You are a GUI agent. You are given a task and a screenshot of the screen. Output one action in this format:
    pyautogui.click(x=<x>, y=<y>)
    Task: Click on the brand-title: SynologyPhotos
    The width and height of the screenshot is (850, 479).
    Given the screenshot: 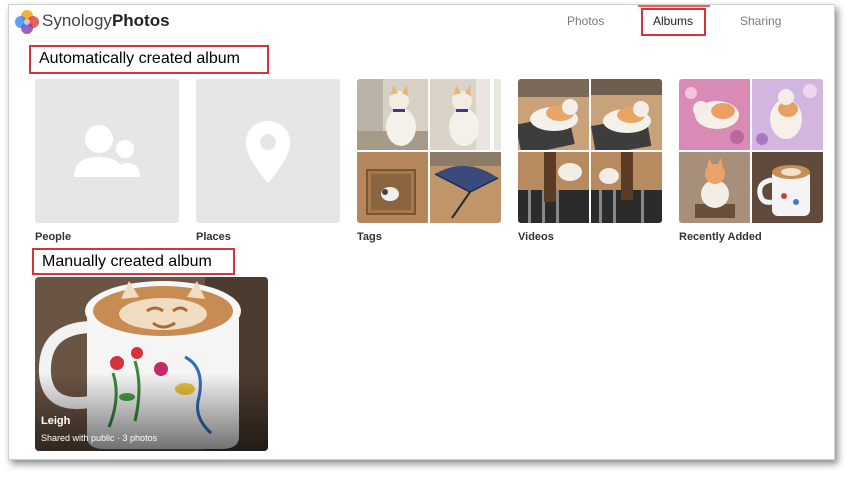 What is the action you would take?
    pyautogui.click(x=106, y=21)
    